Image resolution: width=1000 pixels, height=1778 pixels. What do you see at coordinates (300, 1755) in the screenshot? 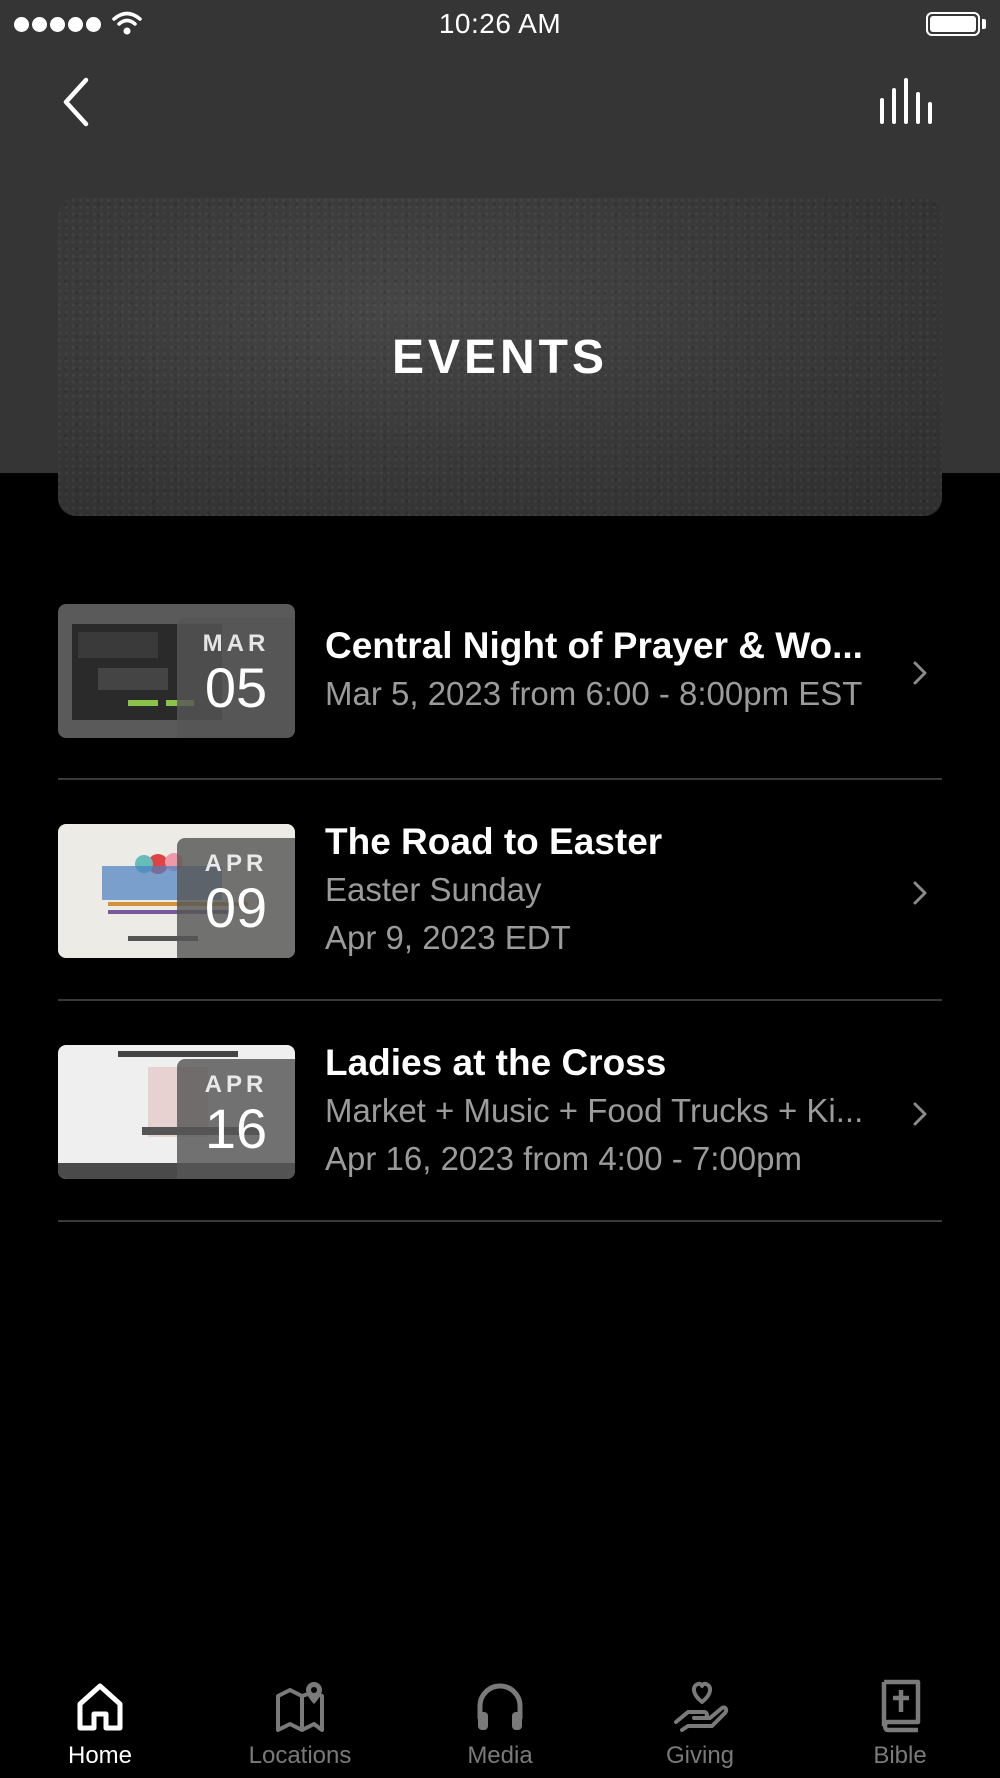
I see `tab-label: Locations` at bounding box center [300, 1755].